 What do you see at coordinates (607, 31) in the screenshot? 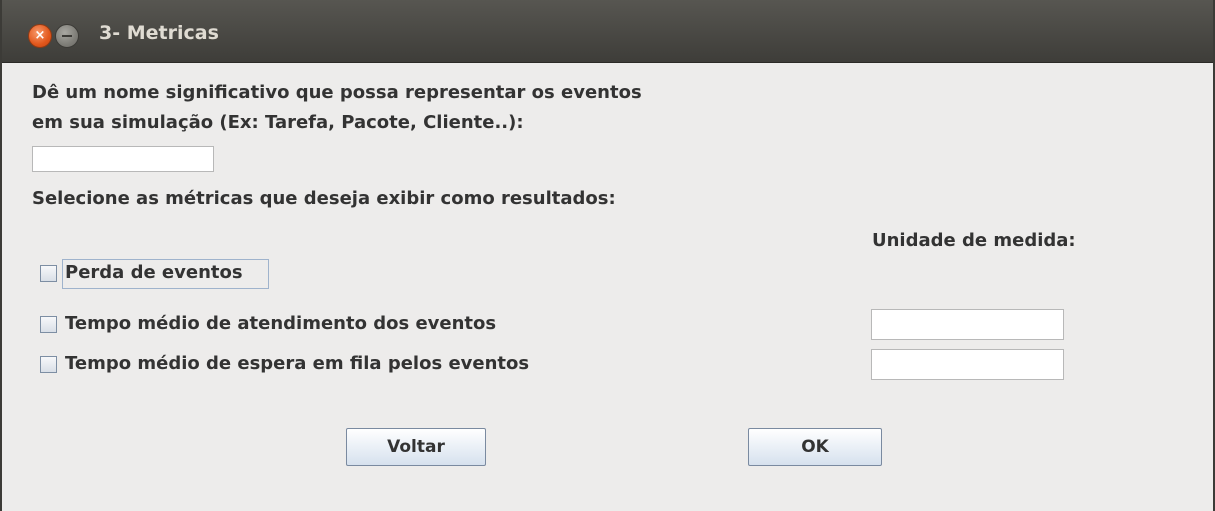
I see `title-bar: × 3- Metricas` at bounding box center [607, 31].